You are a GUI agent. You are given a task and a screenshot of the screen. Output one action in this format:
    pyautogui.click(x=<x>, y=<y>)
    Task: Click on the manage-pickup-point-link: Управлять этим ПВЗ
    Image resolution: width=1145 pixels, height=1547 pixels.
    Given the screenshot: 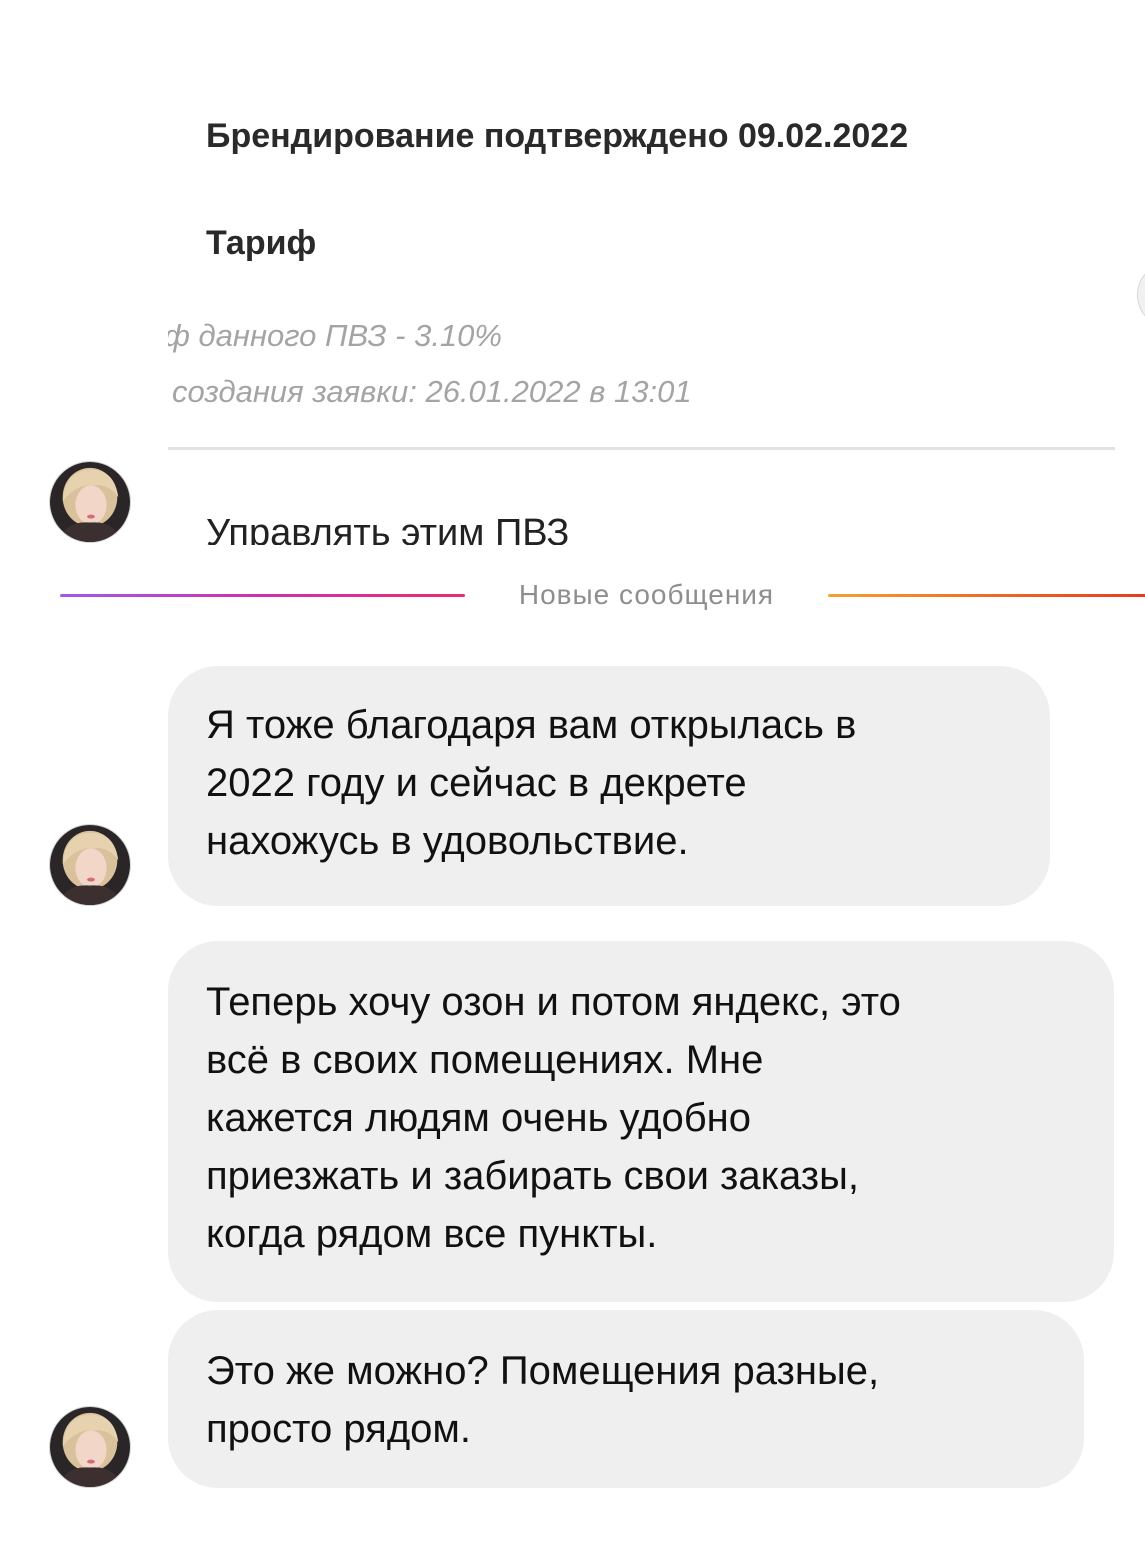 What is the action you would take?
    pyautogui.click(x=387, y=525)
    